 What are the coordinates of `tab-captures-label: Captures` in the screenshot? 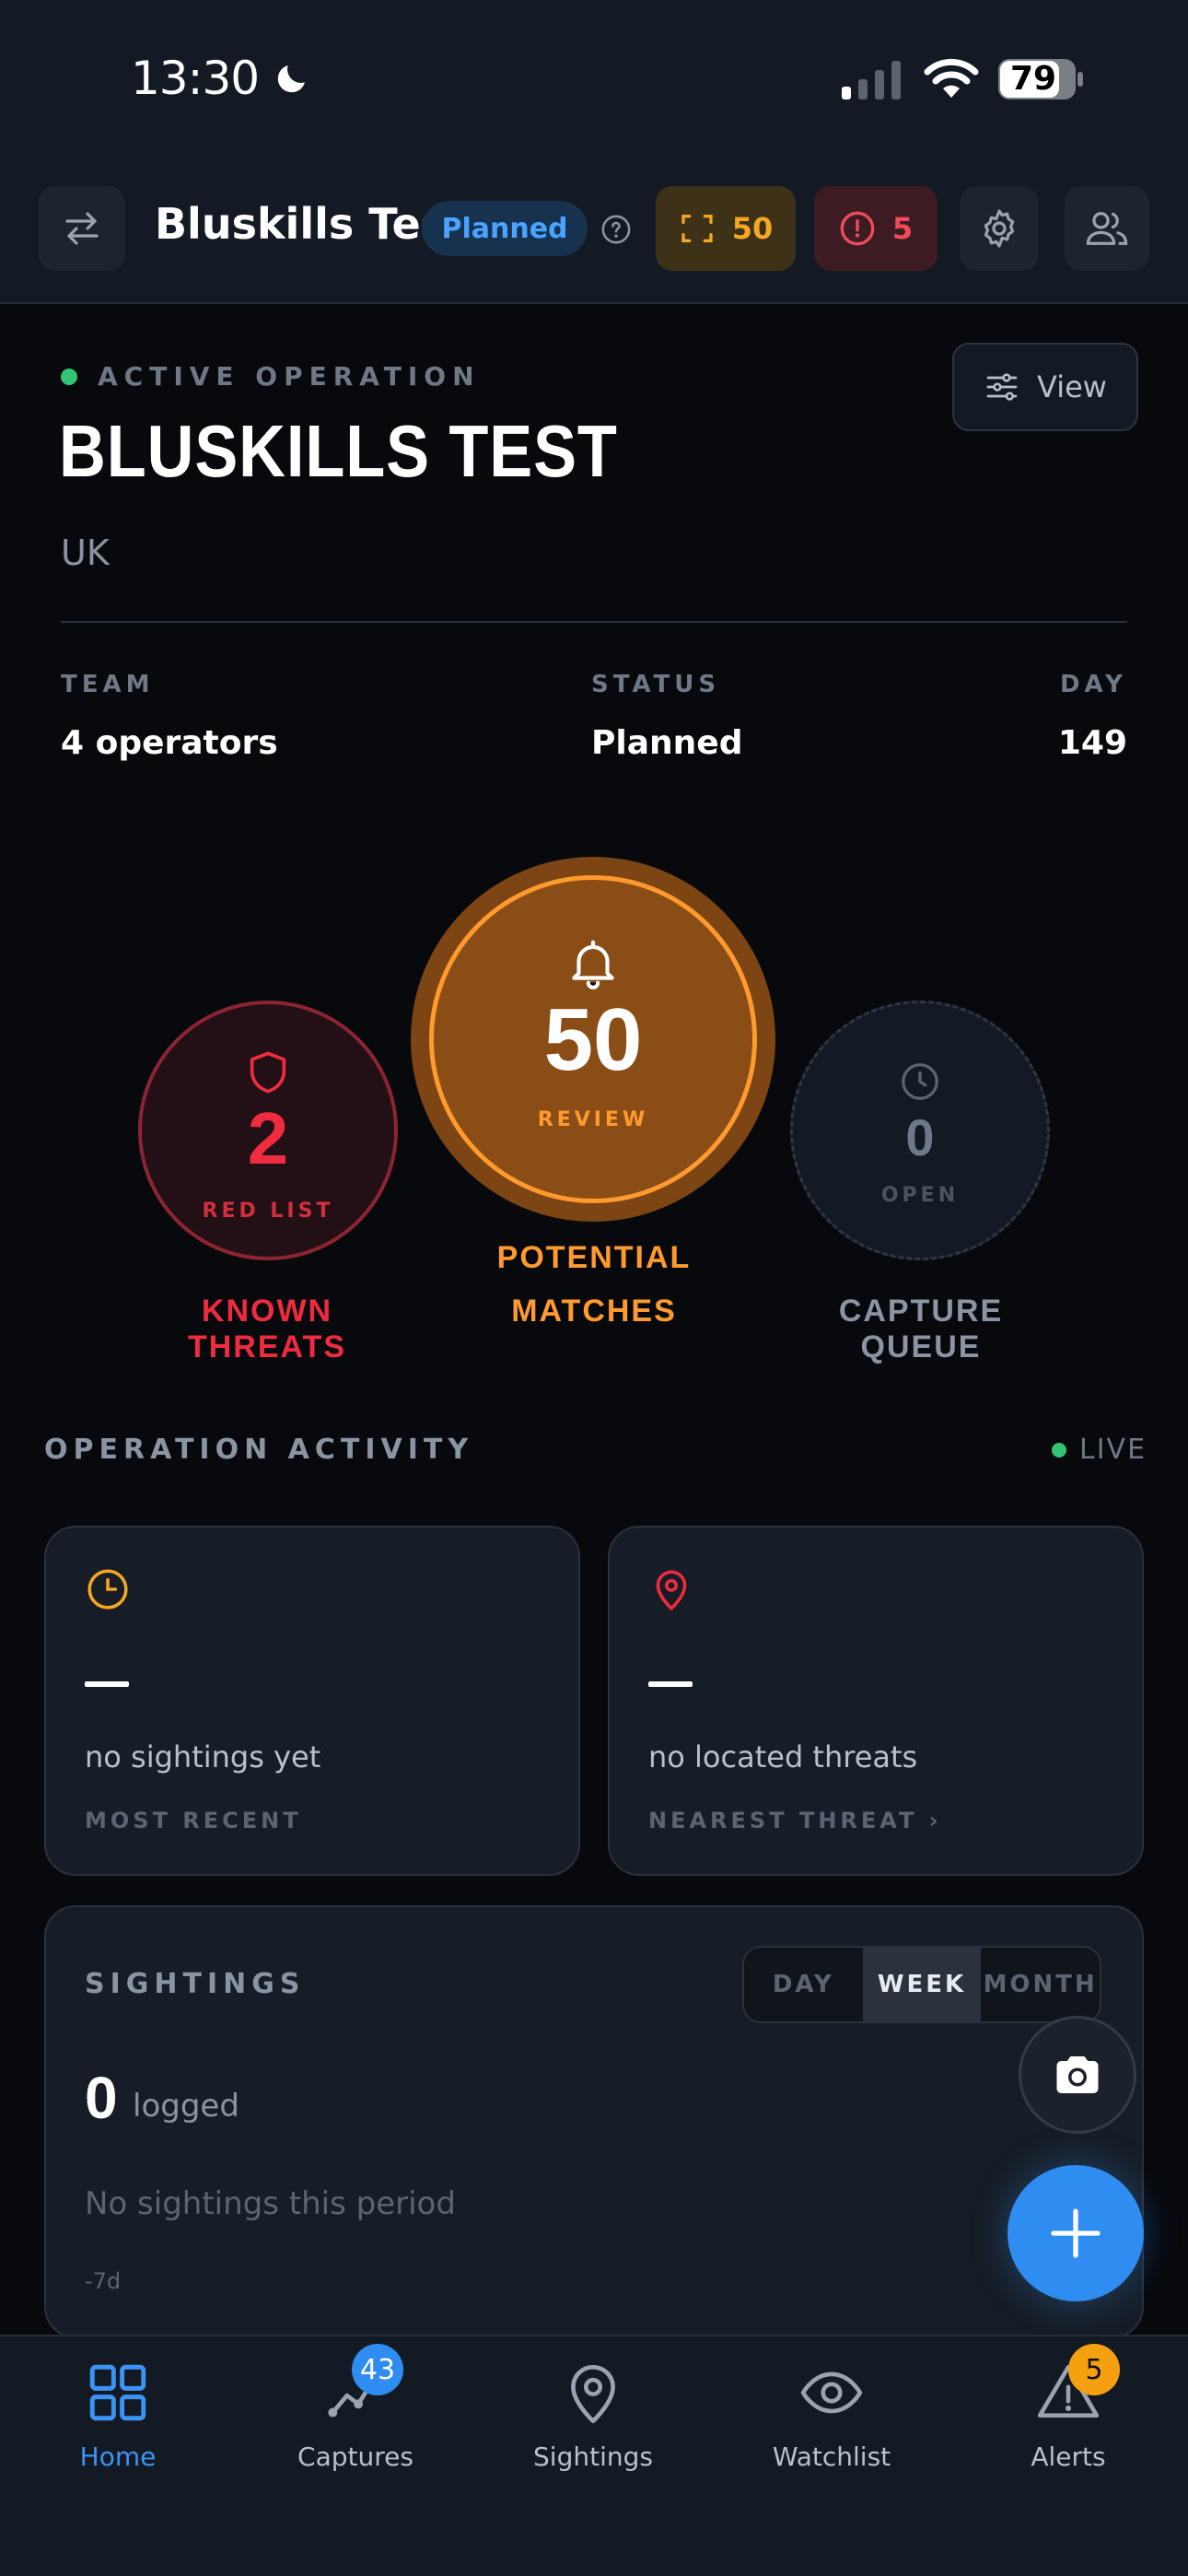 It's located at (355, 2456).